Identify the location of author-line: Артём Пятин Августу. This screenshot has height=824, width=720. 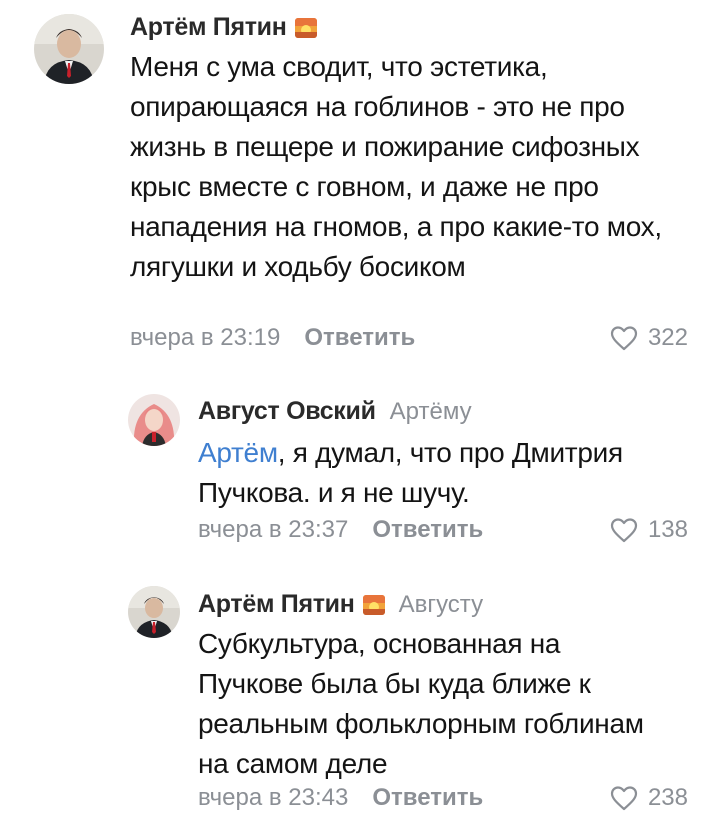
(340, 604).